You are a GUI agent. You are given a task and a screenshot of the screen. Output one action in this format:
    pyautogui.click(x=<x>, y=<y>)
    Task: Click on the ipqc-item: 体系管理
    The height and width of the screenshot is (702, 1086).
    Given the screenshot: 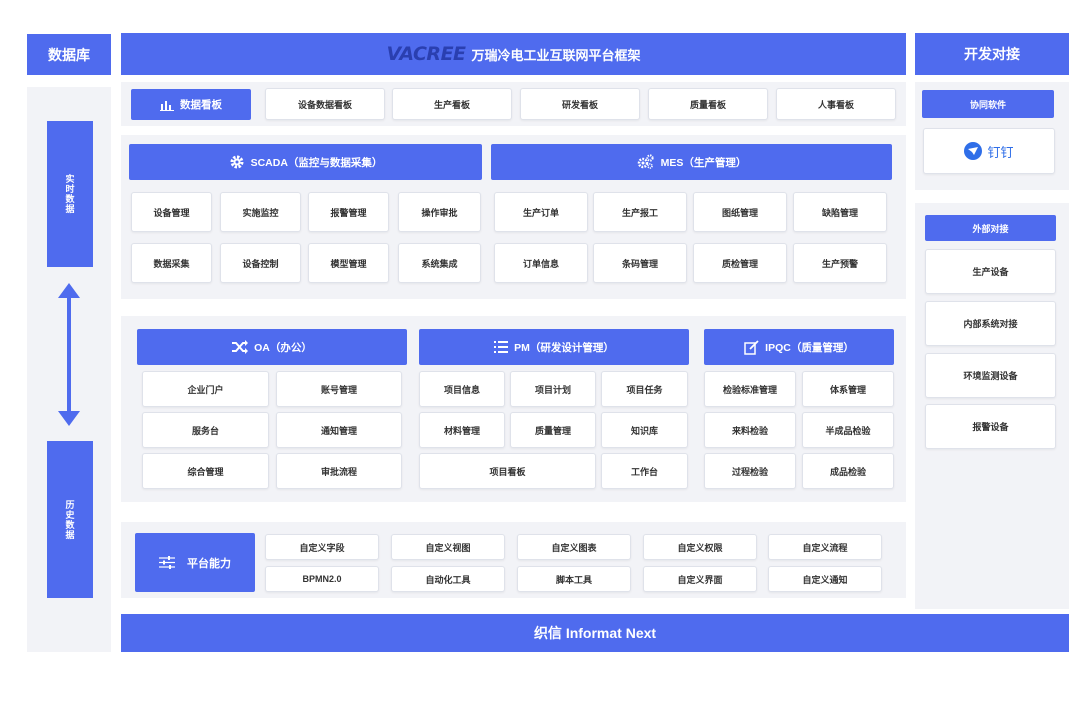 What is the action you would take?
    pyautogui.click(x=848, y=389)
    